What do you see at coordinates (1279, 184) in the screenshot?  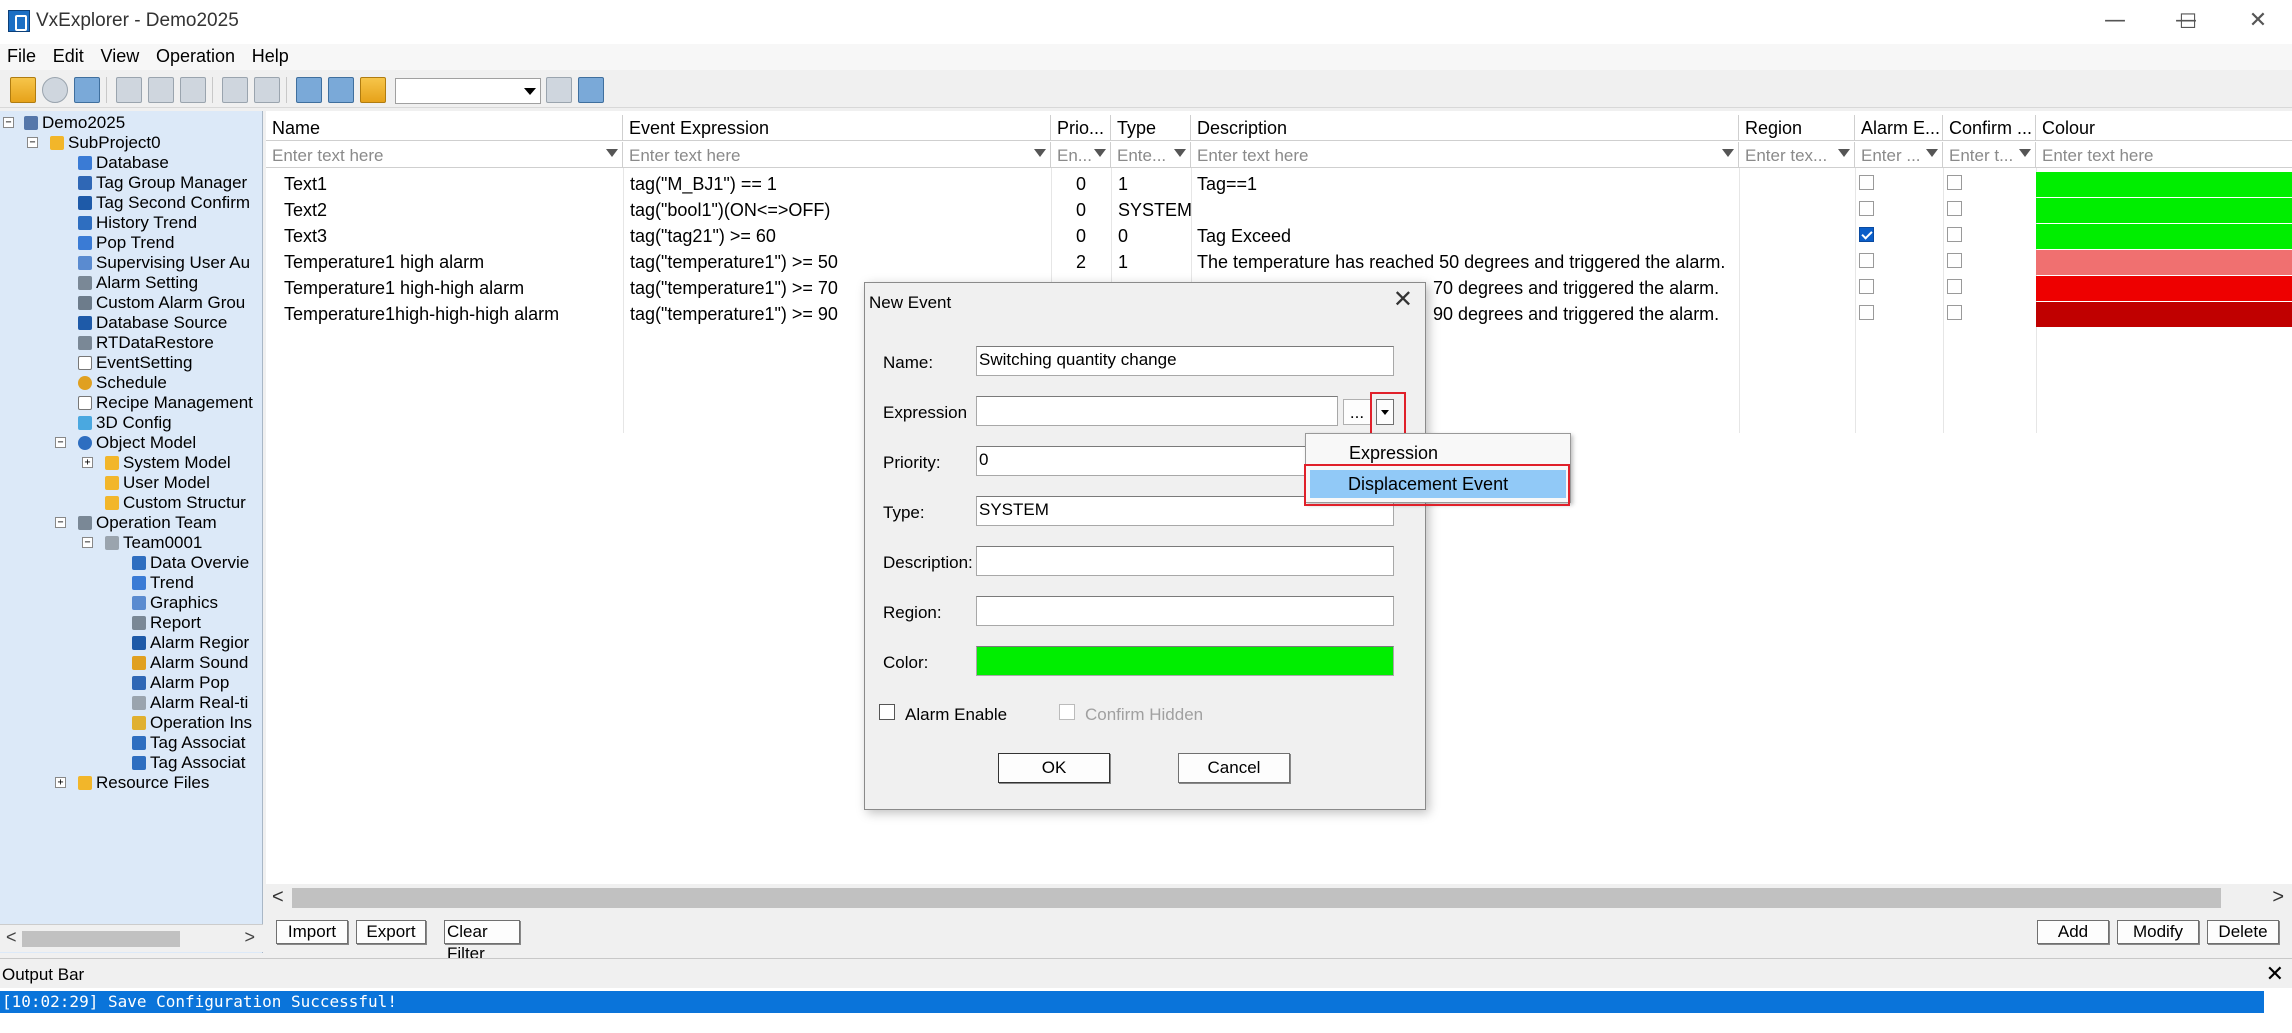 I see `table-row: Text1 tag("M_BJ1") == 1 0 1 Tag==1` at bounding box center [1279, 184].